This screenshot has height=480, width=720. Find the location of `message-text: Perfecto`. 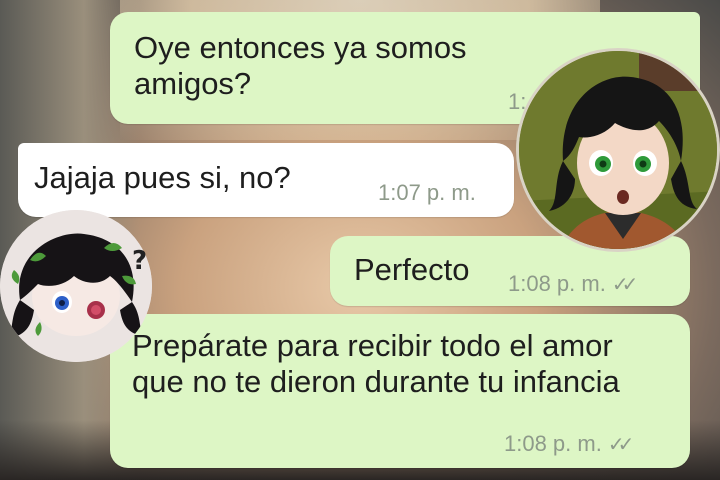

message-text: Perfecto is located at coordinates (412, 269).